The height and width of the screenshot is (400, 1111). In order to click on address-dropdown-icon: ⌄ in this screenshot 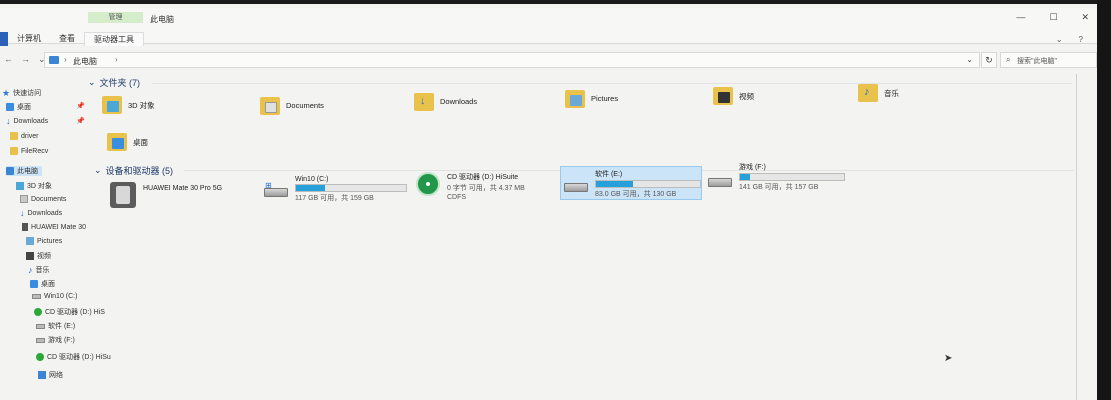, I will do `click(969, 59)`.